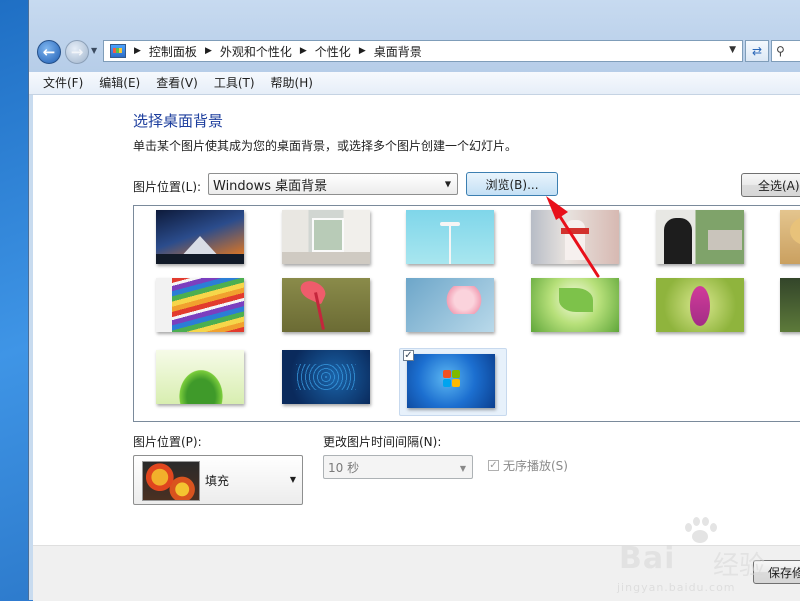 The image size is (800, 601). I want to click on red-flower-image, so click(326, 305).